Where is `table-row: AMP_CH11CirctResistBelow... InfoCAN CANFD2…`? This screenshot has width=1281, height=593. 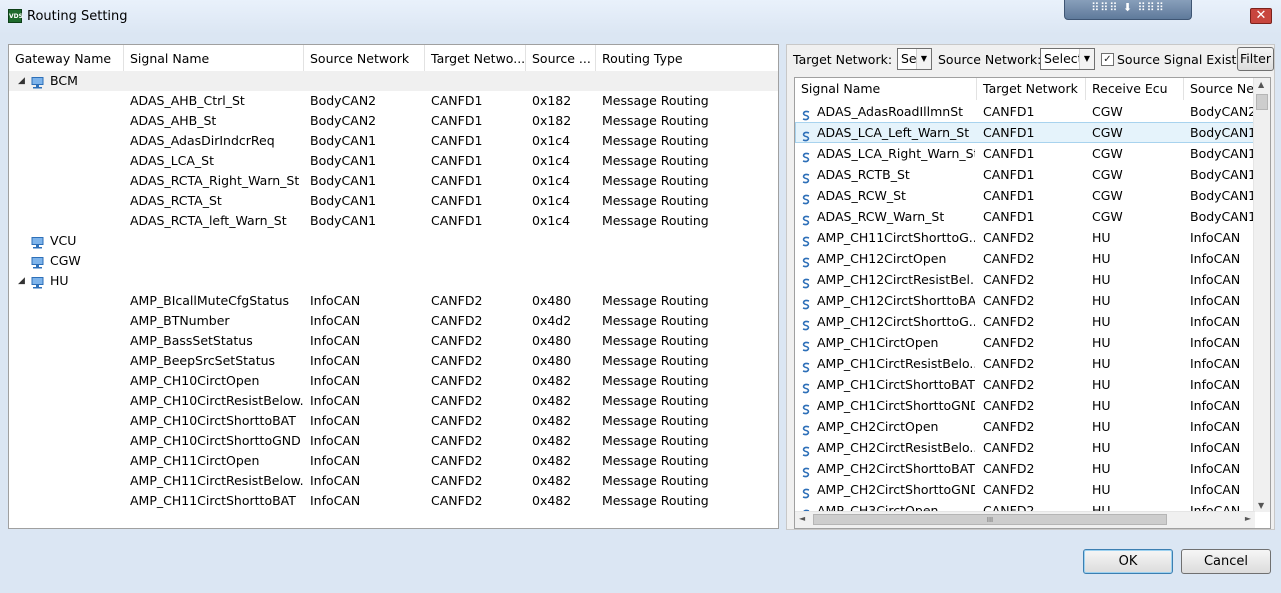 table-row: AMP_CH11CirctResistBelow... InfoCAN CANFD2… is located at coordinates (393, 481).